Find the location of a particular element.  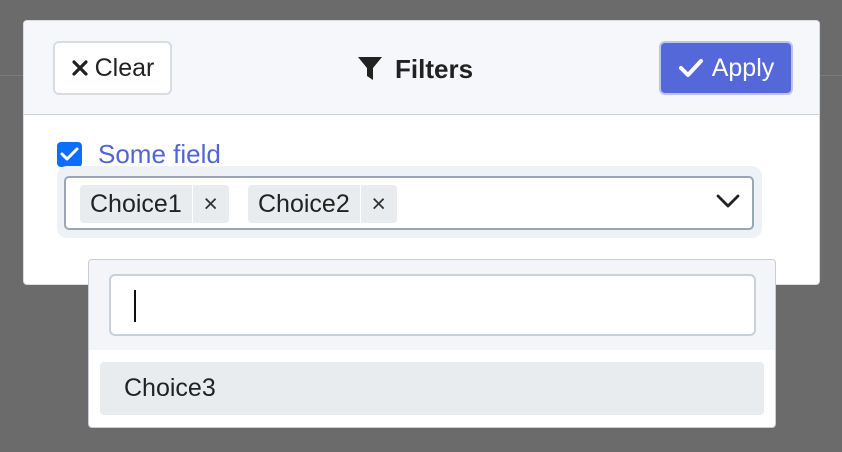

selected-chip: Choice2 × is located at coordinates (322, 204).